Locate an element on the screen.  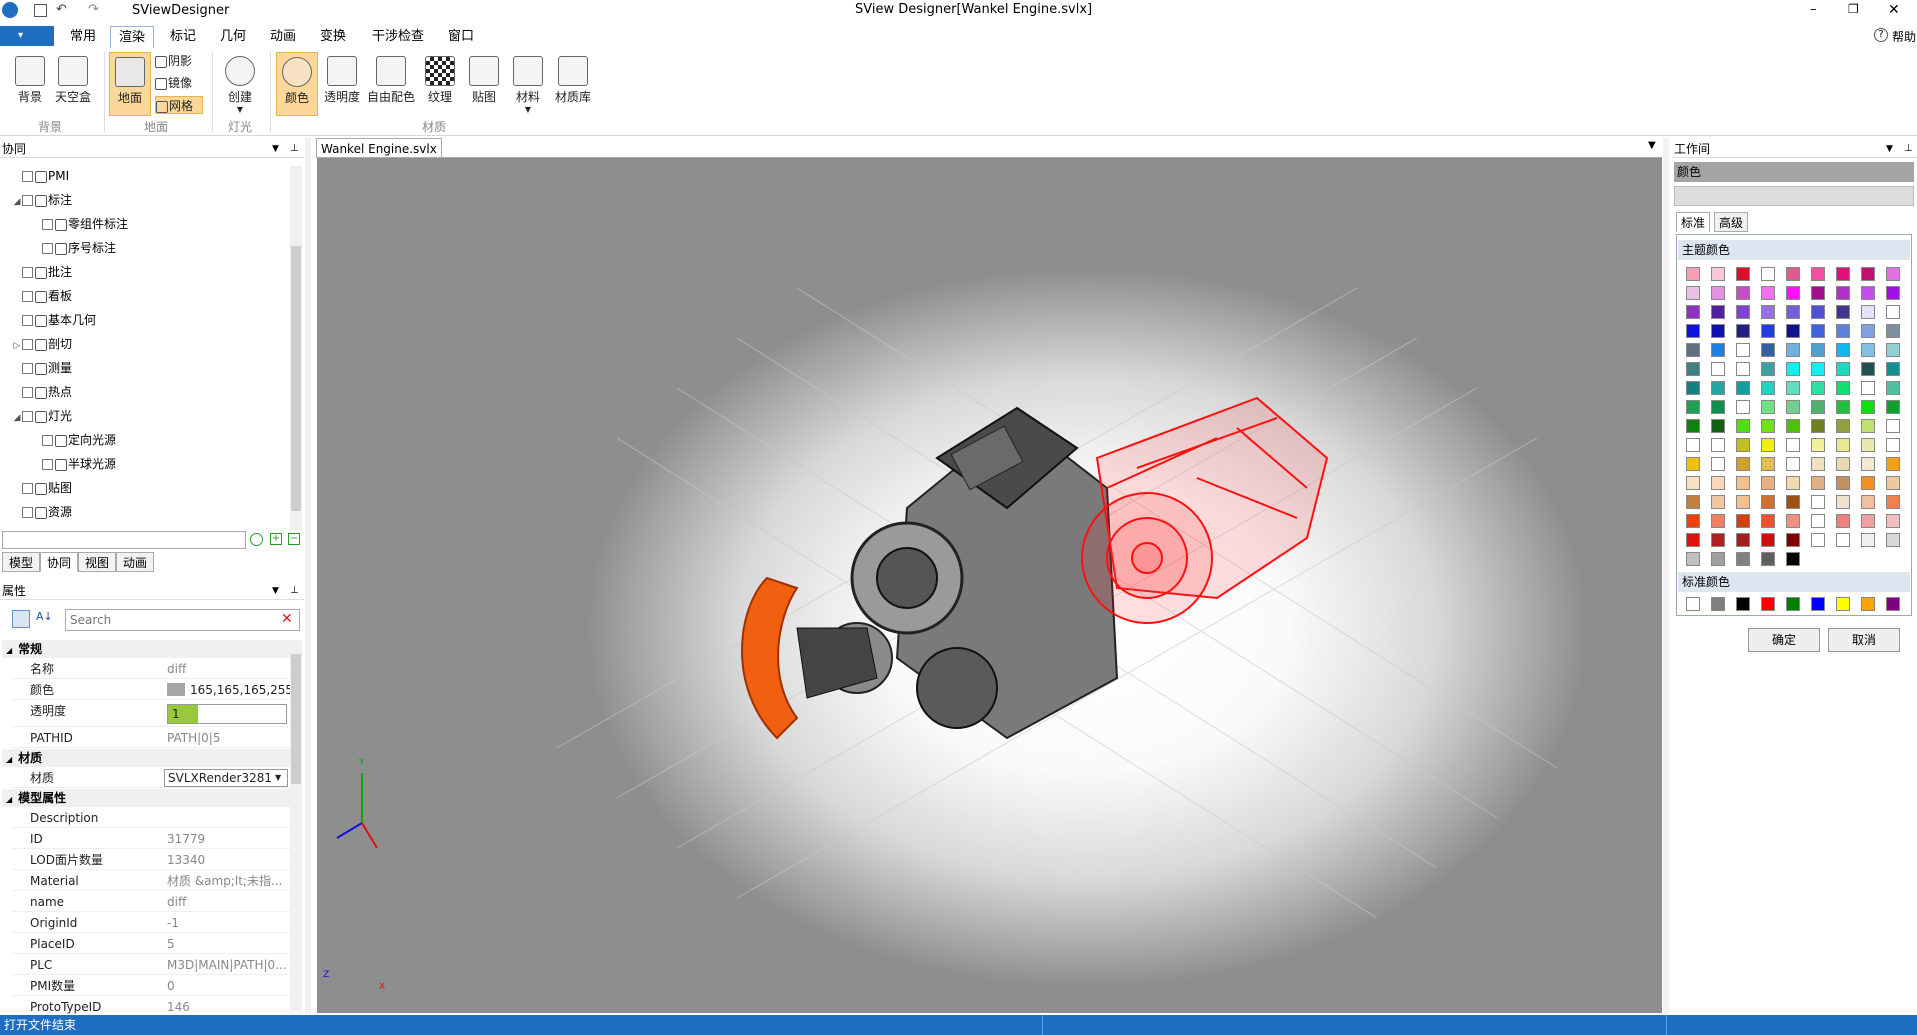
cancel-button: 取消 is located at coordinates (1864, 640).